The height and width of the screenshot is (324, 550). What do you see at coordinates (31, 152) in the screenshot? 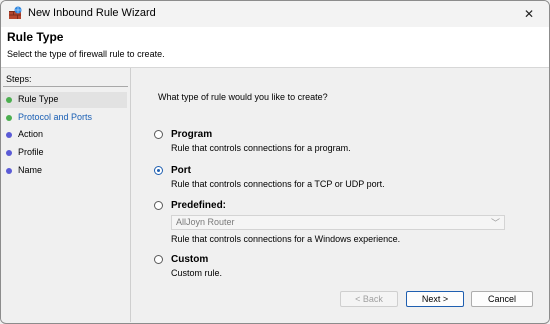
I see `step-label: Profile` at bounding box center [31, 152].